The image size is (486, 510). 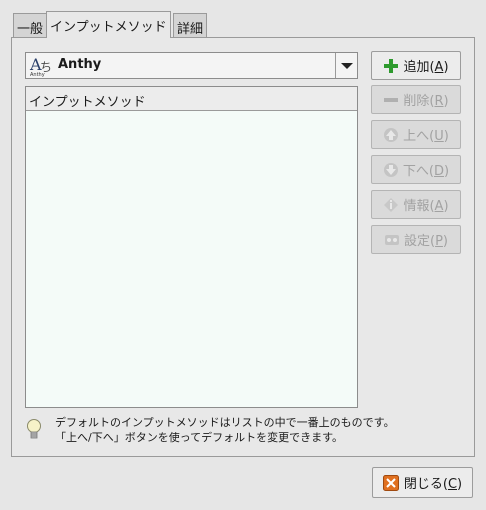 I want to click on tab-general-label: 一般, so click(x=30, y=29).